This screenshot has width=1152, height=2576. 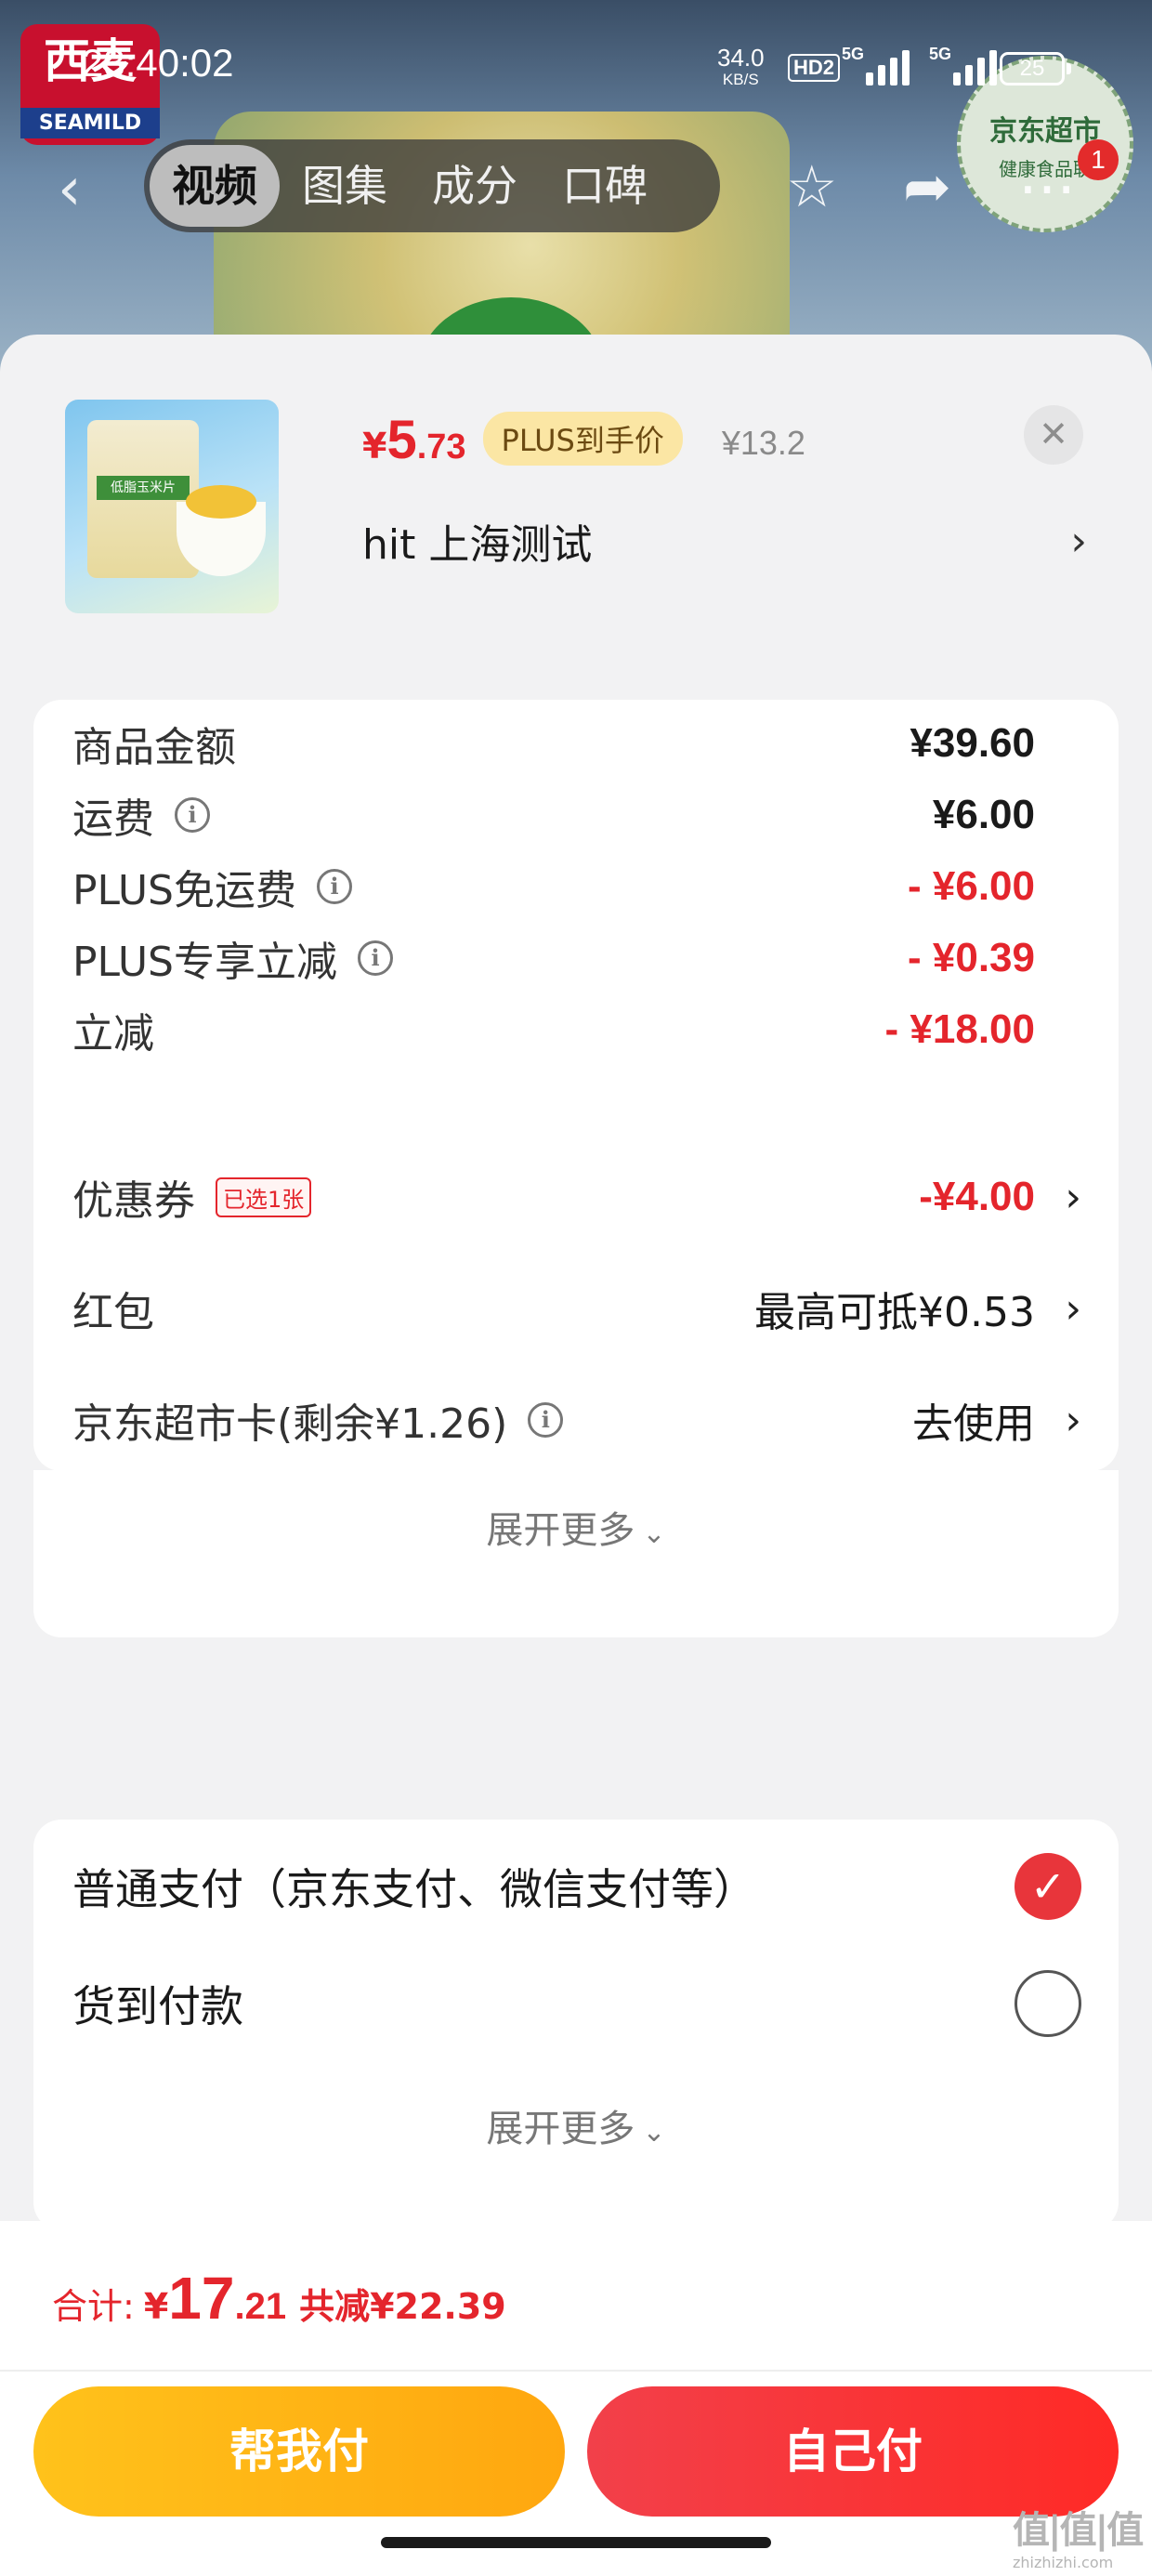 I want to click on fee-expand-area: 展开更多 ⌄, so click(x=576, y=1553).